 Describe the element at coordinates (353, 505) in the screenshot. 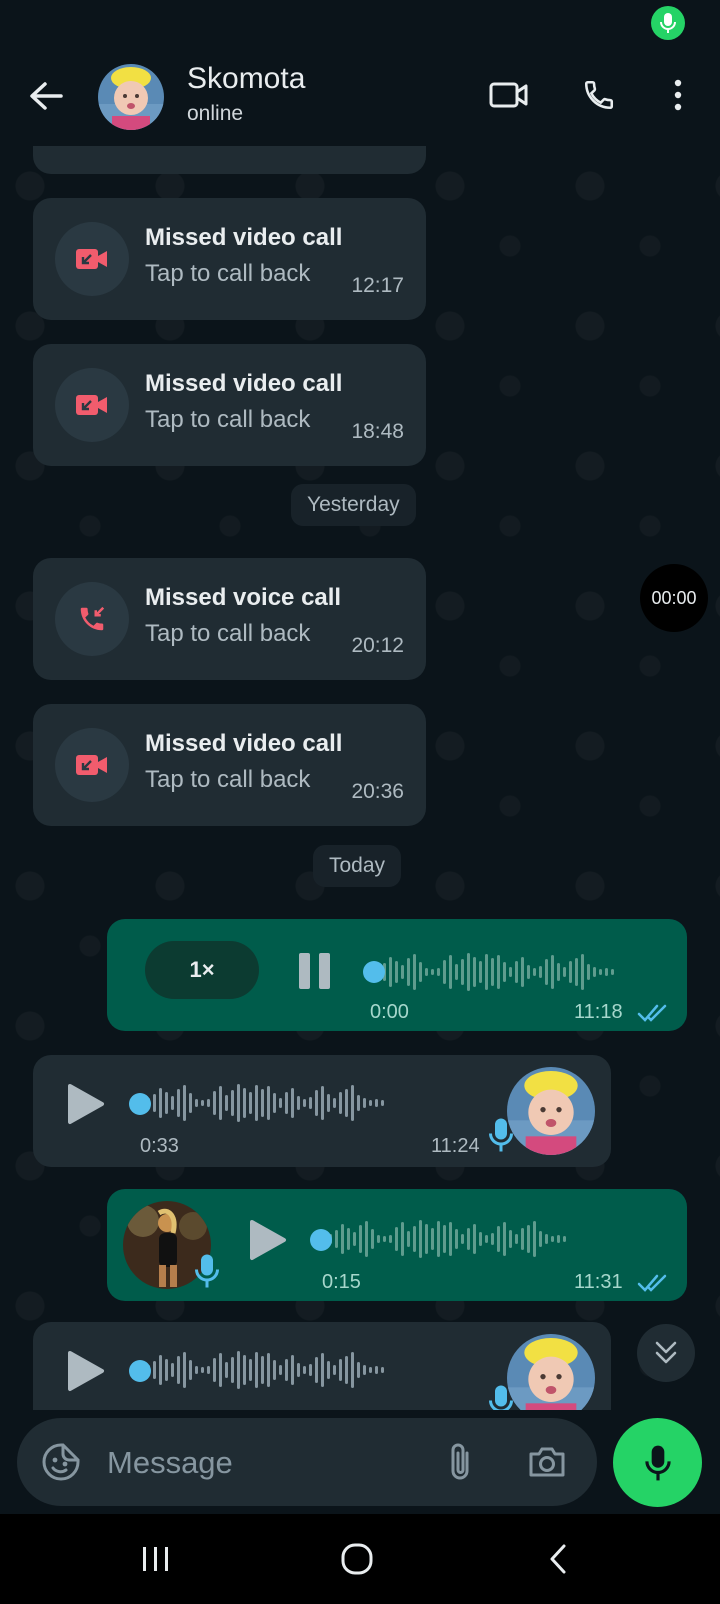

I see `date-divider: Yesterday` at that location.